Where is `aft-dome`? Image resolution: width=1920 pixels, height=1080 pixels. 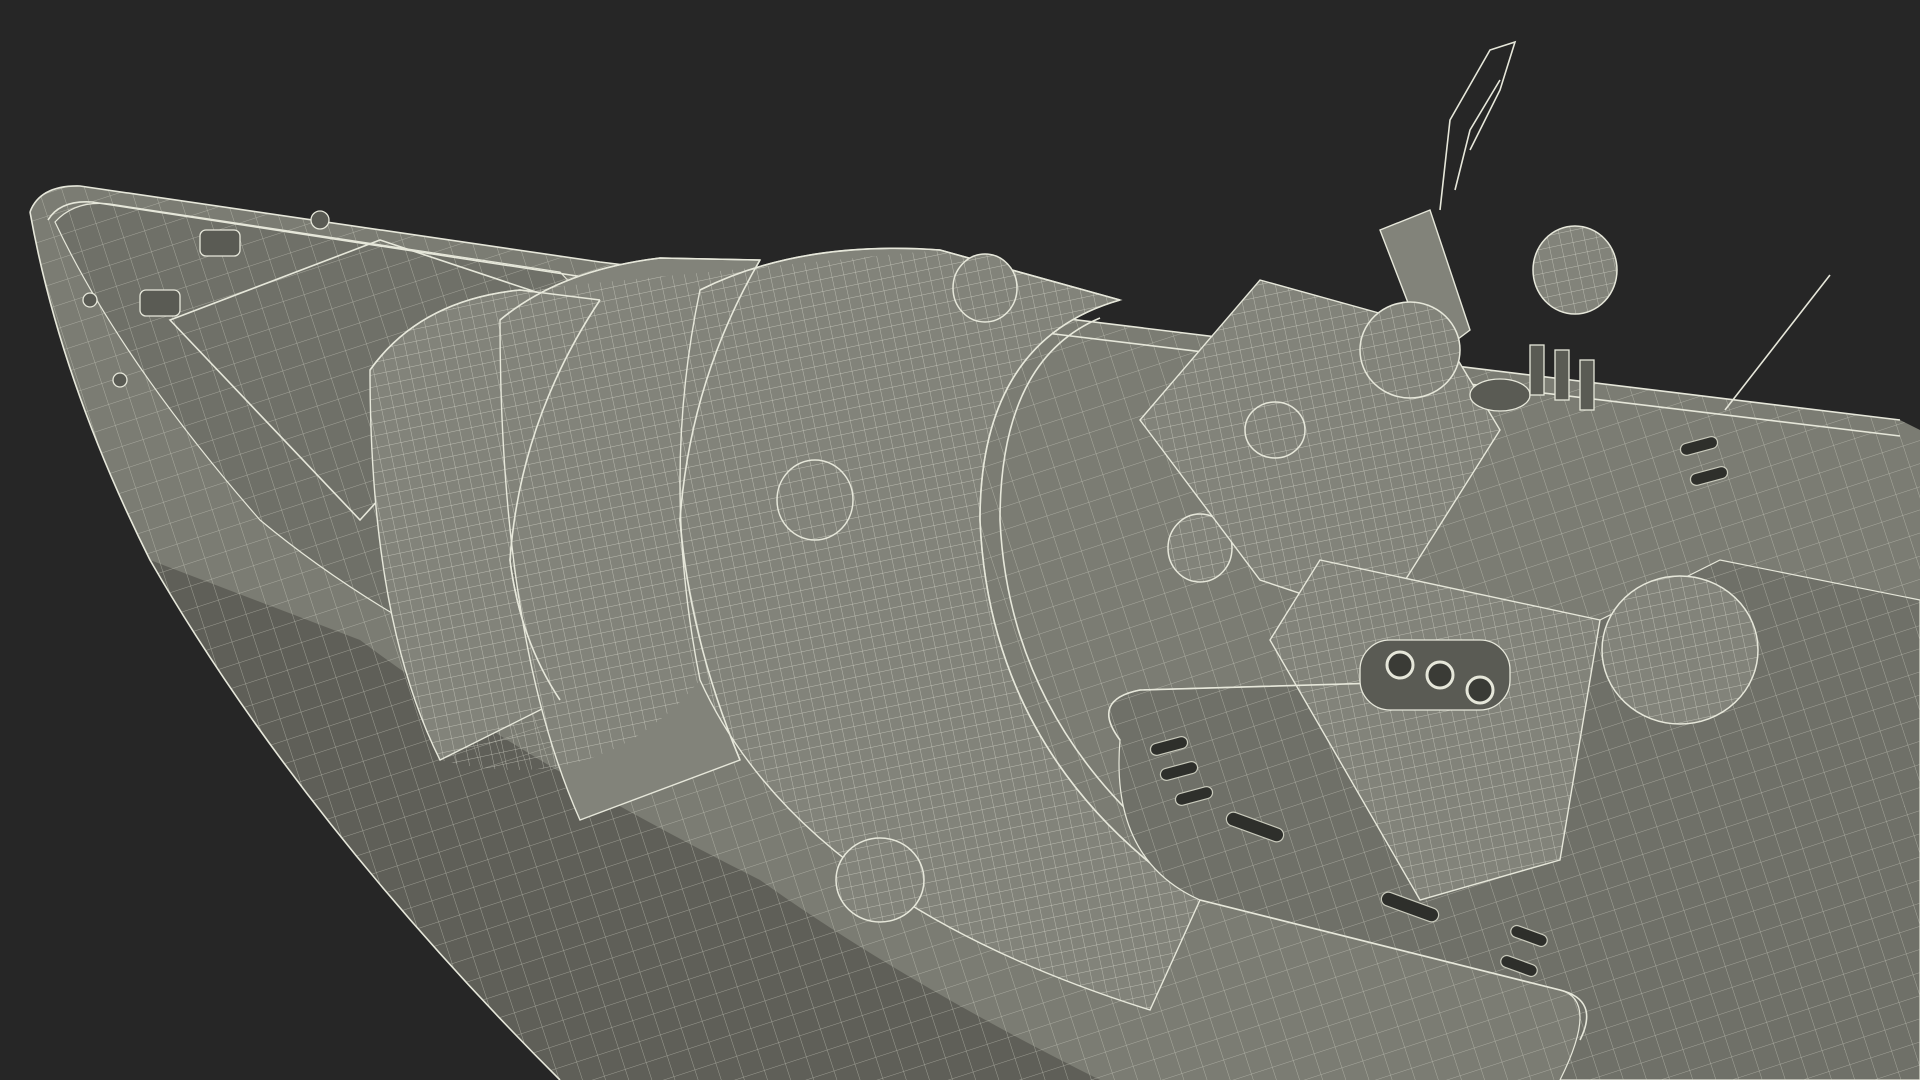 aft-dome is located at coordinates (1680, 650).